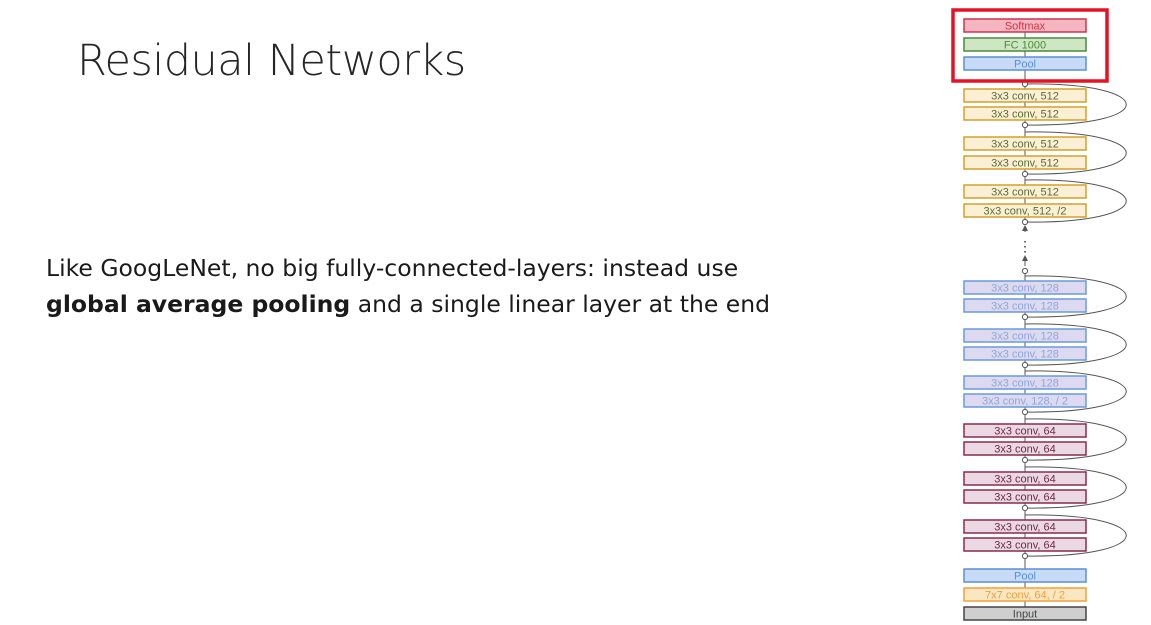 Image resolution: width=1151 pixels, height=625 pixels. I want to click on layer-label: 3x3 conv, 512, /2, so click(1025, 212).